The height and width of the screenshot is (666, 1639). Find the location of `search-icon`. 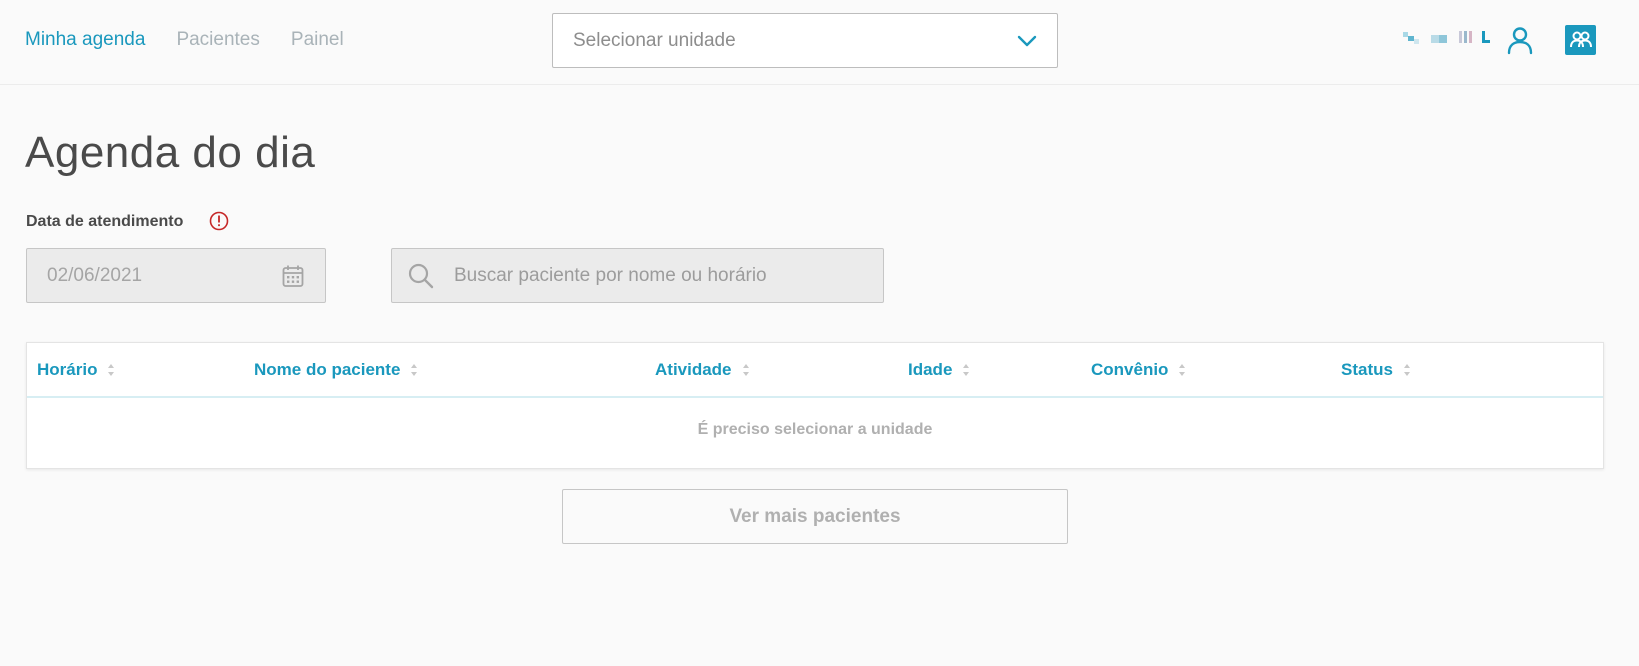

search-icon is located at coordinates (421, 275).